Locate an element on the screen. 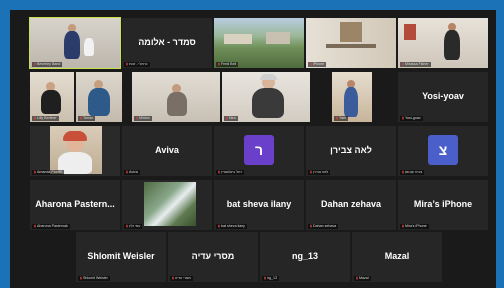 The image size is (504, 288). participant-tile: ▮Fredi Bell is located at coordinates (259, 43).